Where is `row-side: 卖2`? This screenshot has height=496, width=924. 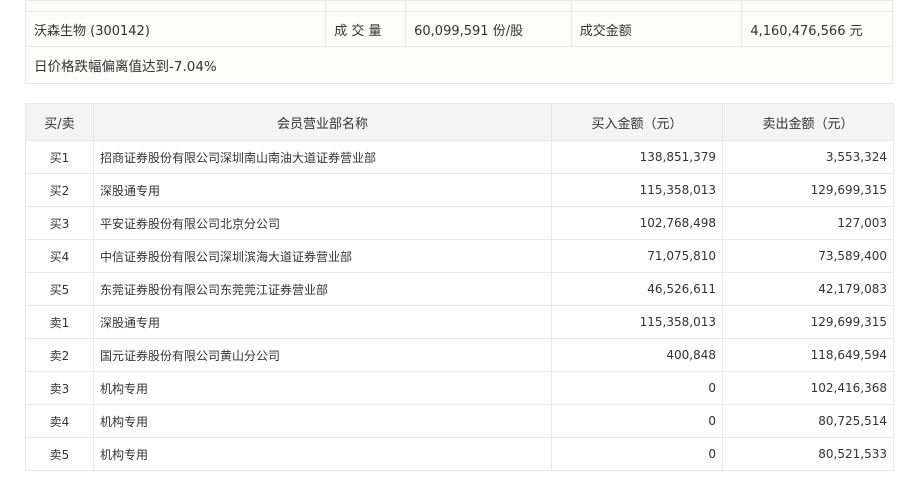 row-side: 卖2 is located at coordinates (59, 355).